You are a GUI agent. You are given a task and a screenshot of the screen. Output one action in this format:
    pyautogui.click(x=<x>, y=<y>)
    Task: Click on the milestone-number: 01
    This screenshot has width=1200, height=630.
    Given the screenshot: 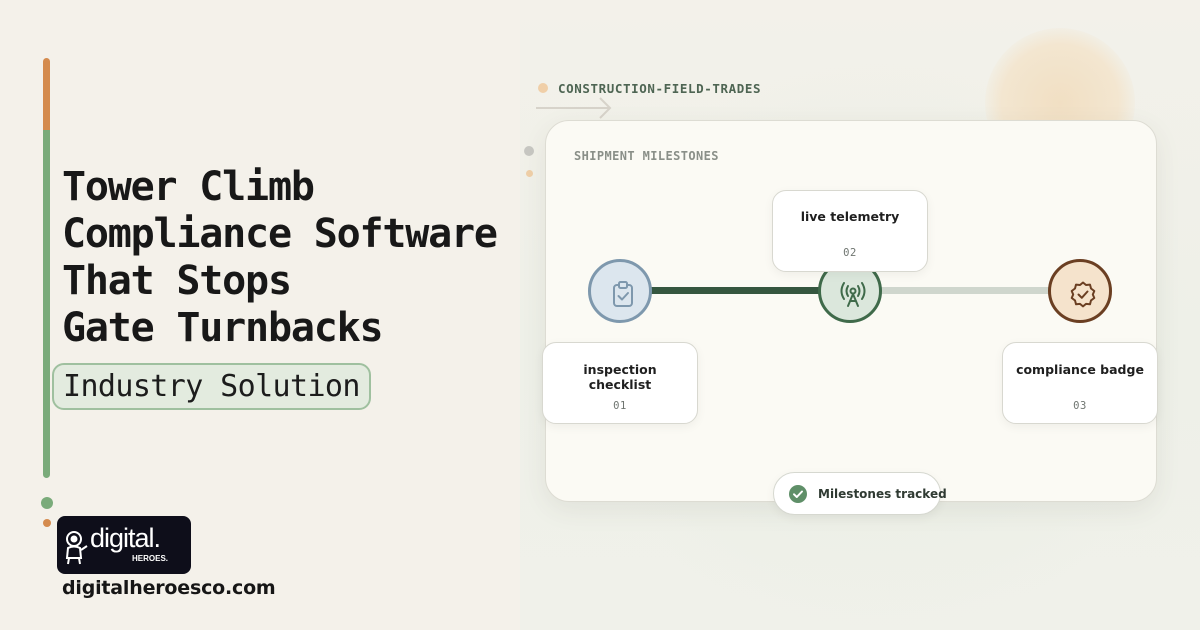 What is the action you would take?
    pyautogui.click(x=620, y=406)
    